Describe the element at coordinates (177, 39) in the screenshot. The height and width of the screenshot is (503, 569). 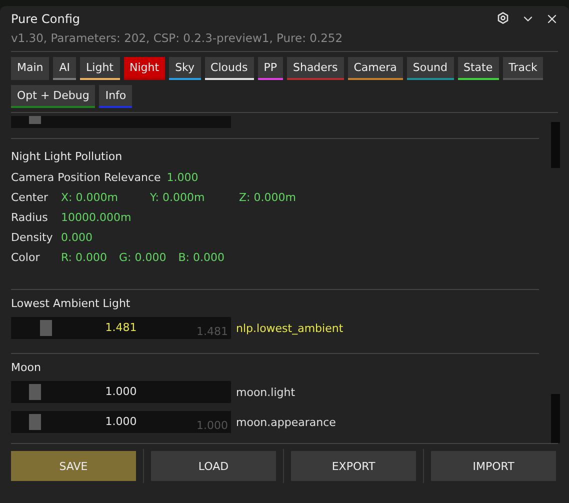
I see `version-info: v1.30, Parameters: 202, CSP: 0.2.3-preview1, Pure: 0.252` at that location.